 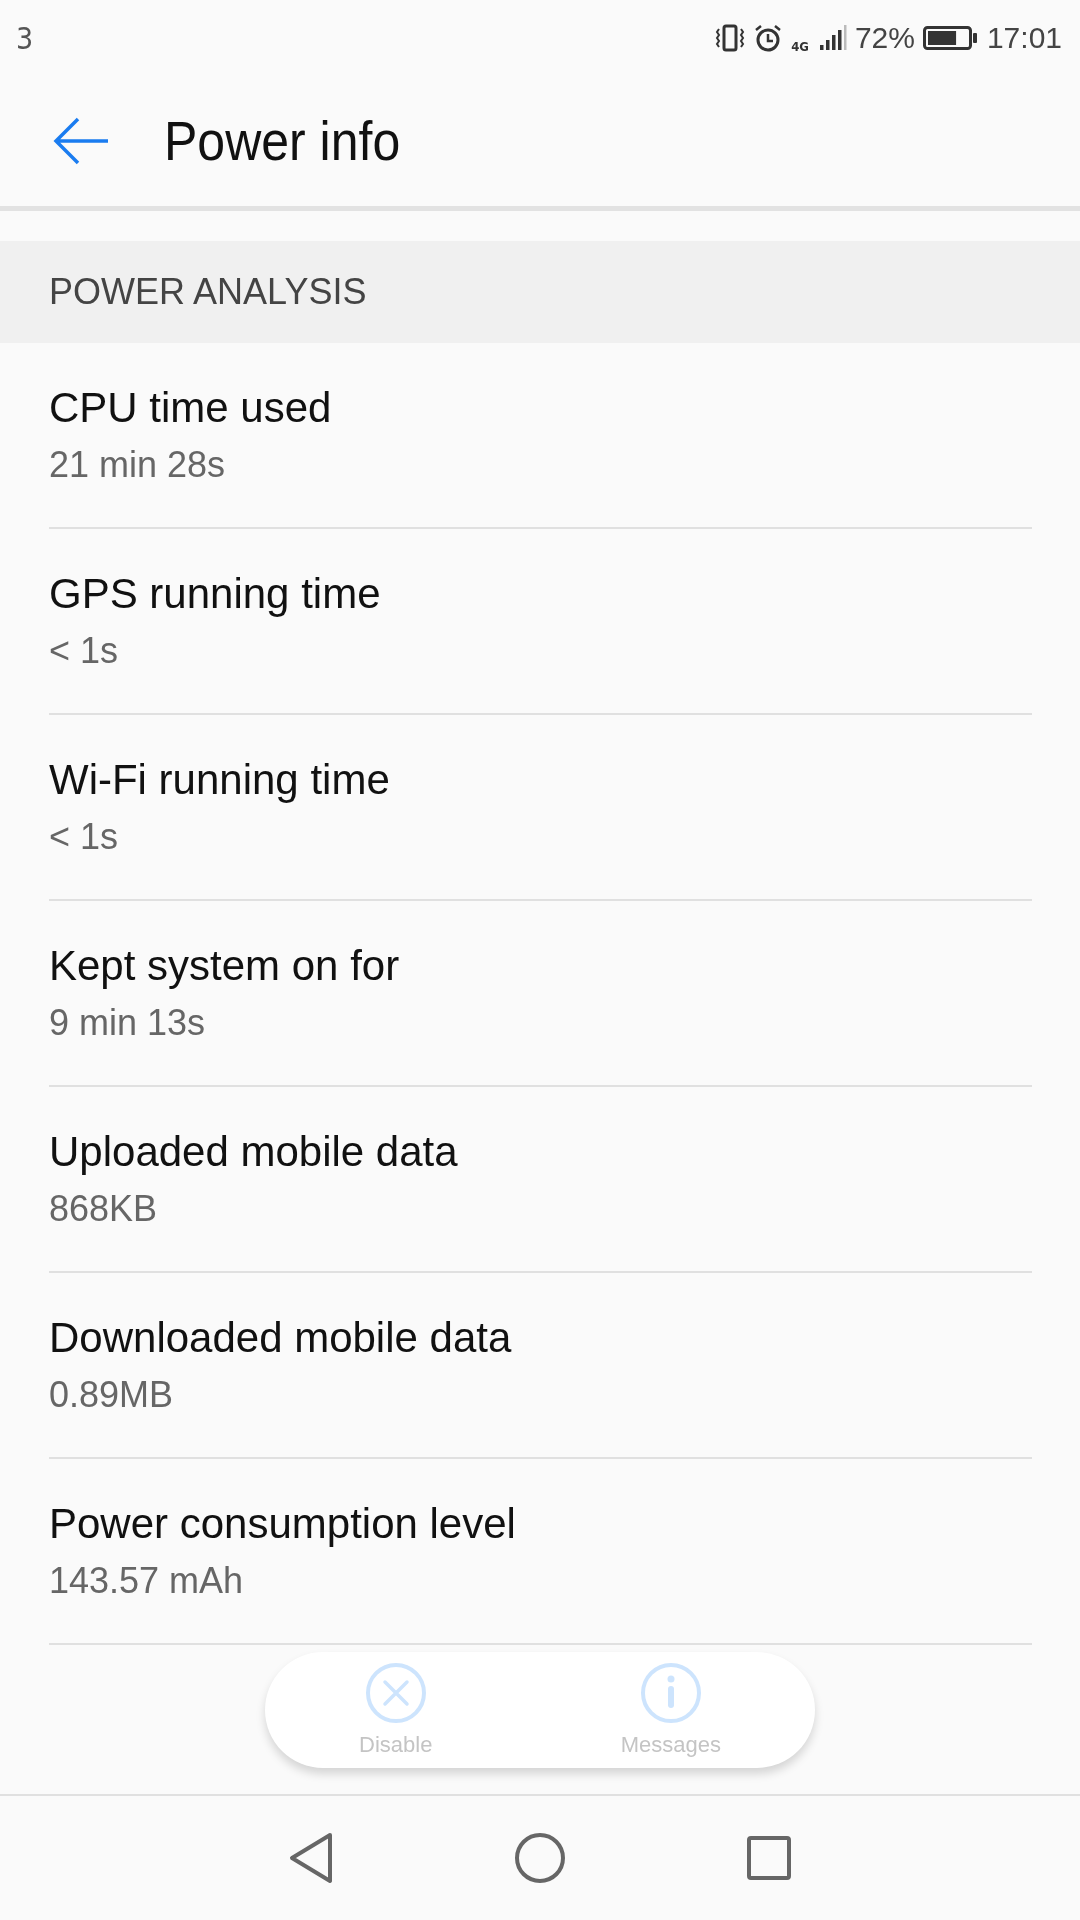 I want to click on item-value: 143.57 mAh, so click(x=147, y=1581).